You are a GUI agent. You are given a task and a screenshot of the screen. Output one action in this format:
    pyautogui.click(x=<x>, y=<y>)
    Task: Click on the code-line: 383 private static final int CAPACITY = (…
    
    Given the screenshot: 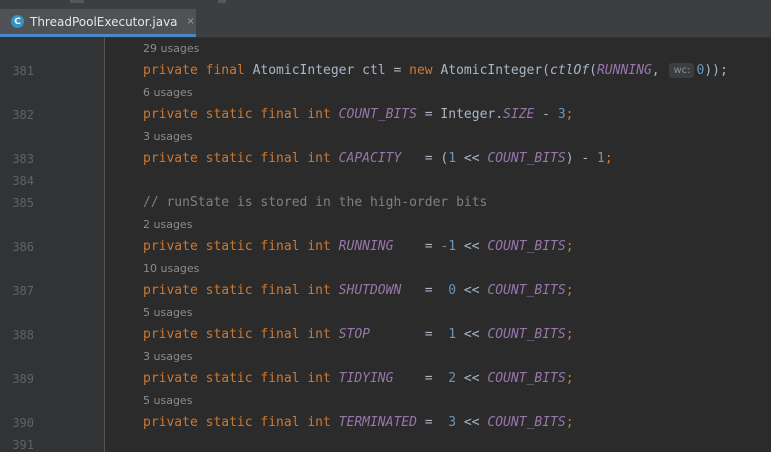 What is the action you would take?
    pyautogui.click(x=385, y=159)
    